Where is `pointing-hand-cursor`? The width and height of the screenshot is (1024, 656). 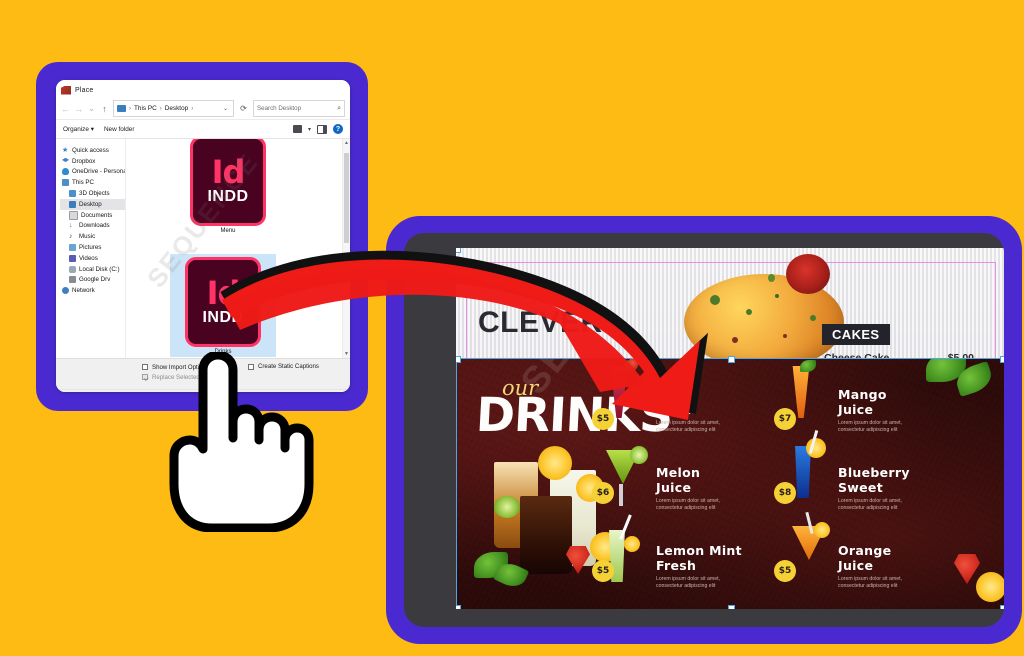 pointing-hand-cursor is located at coordinates (240, 443).